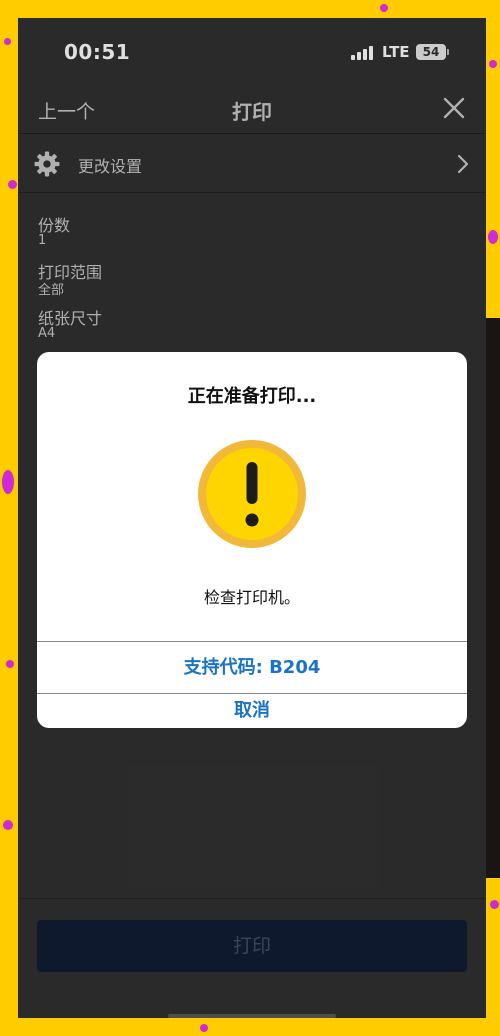 Image resolution: width=500 pixels, height=1036 pixels. Describe the element at coordinates (252, 711) in the screenshot. I see `cancel-button: 取消` at that location.